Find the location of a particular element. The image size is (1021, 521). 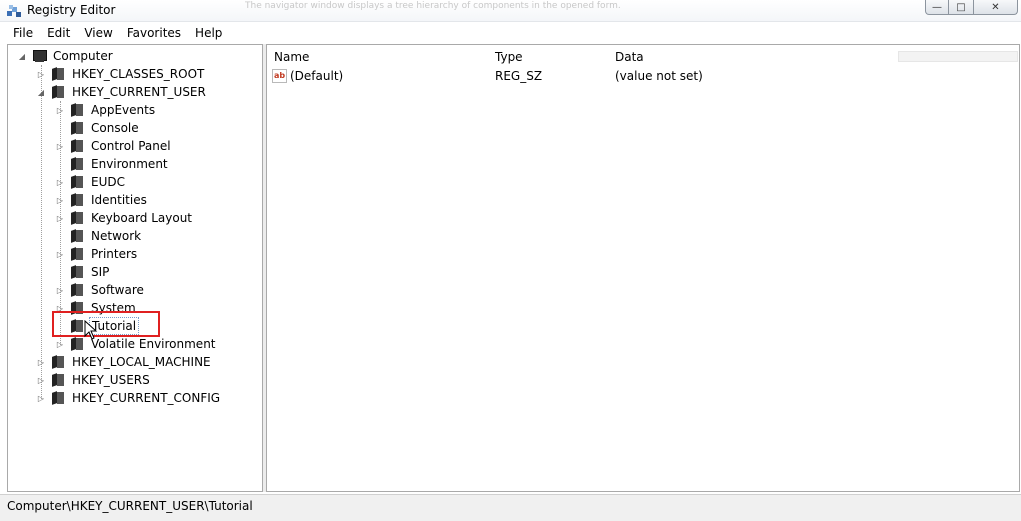

computer-icon is located at coordinates (39, 56).